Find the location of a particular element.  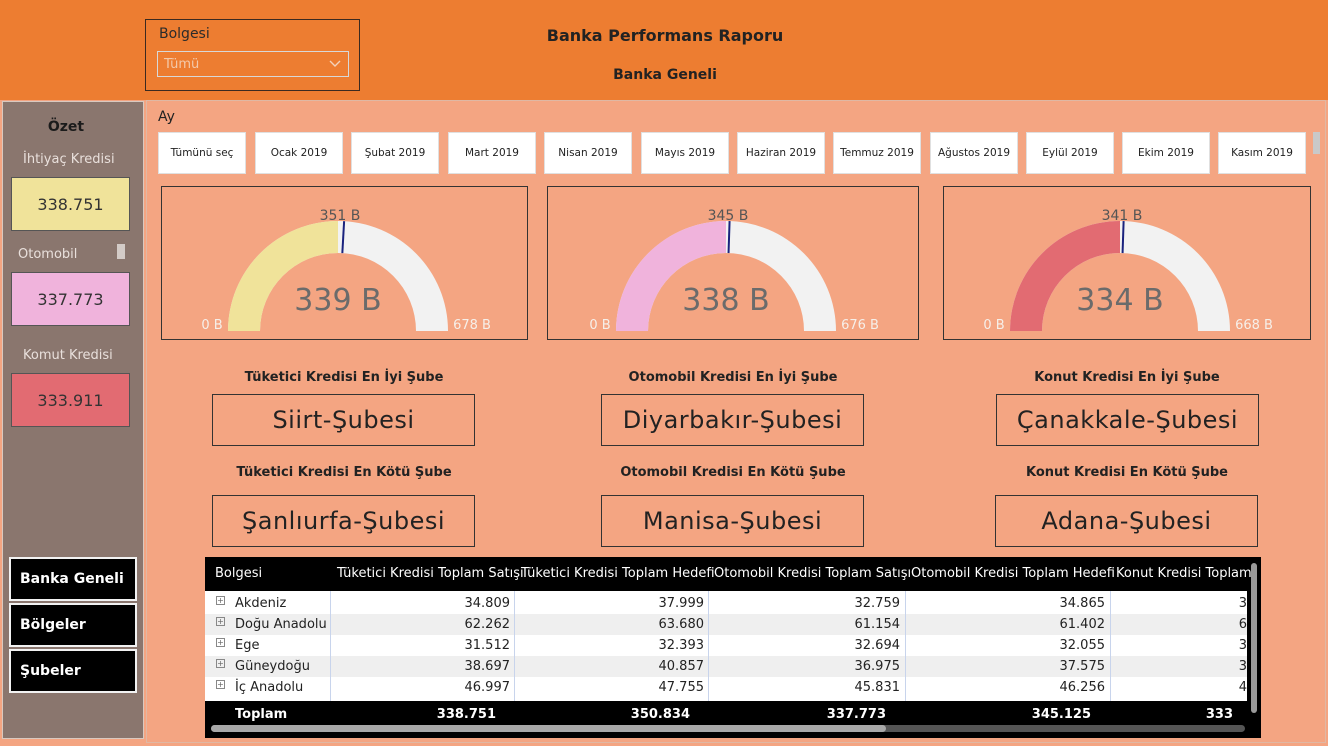

month-slicer-scrollbar is located at coordinates (1316, 143).